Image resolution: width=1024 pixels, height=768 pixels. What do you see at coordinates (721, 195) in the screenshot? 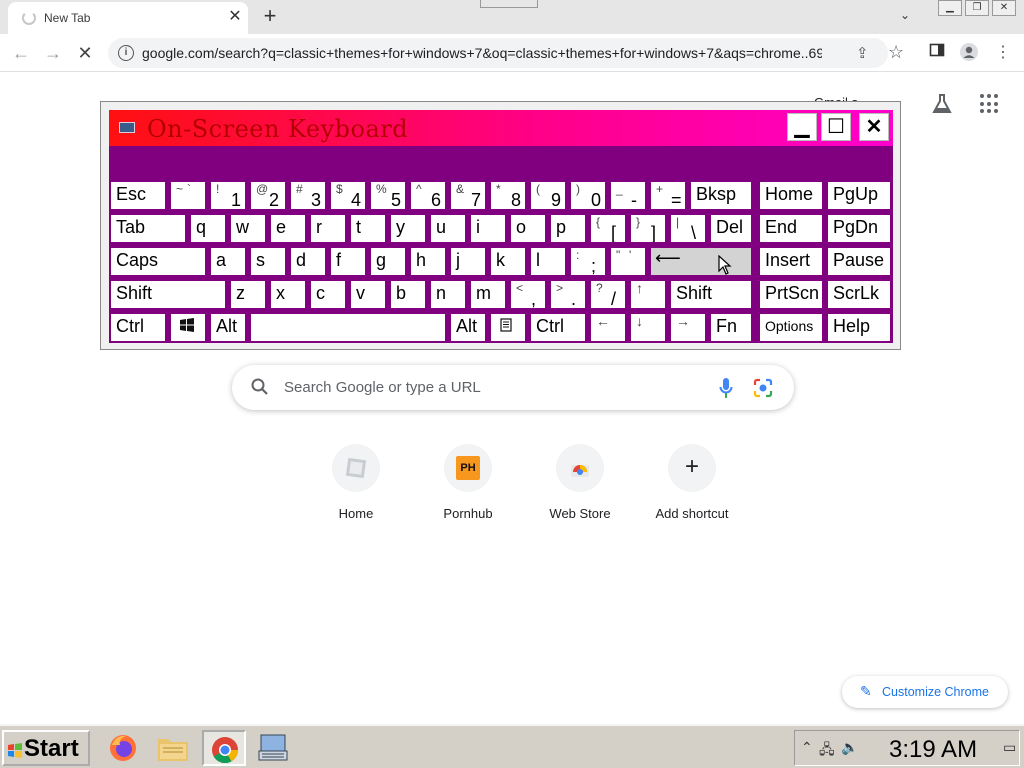
I see `key-backspace: Bksp` at bounding box center [721, 195].